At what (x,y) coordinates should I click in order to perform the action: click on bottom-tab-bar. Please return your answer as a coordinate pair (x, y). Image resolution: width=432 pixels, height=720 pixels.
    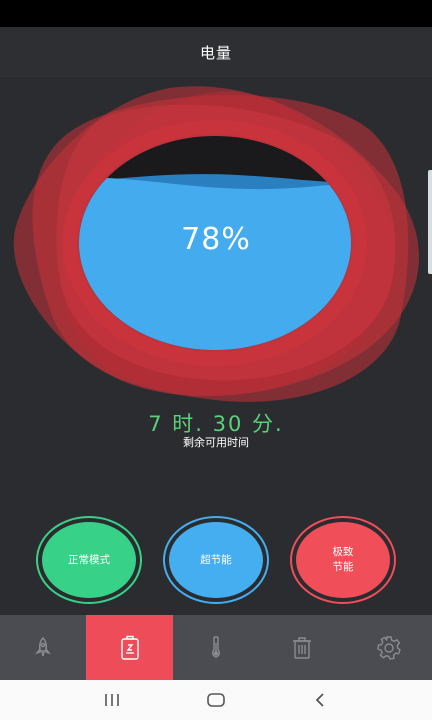
    Looking at the image, I should click on (216, 647).